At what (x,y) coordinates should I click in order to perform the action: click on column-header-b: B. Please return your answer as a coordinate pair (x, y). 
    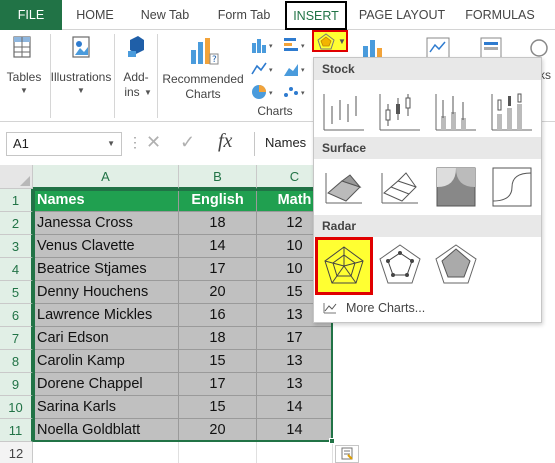
    Looking at the image, I should click on (218, 177).